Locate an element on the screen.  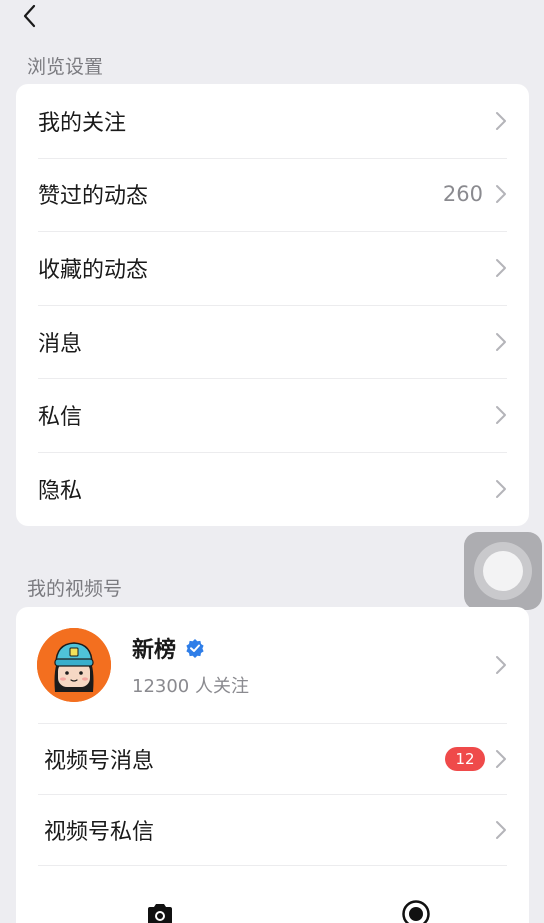
row-privacy: 隐私 is located at coordinates (272, 488).